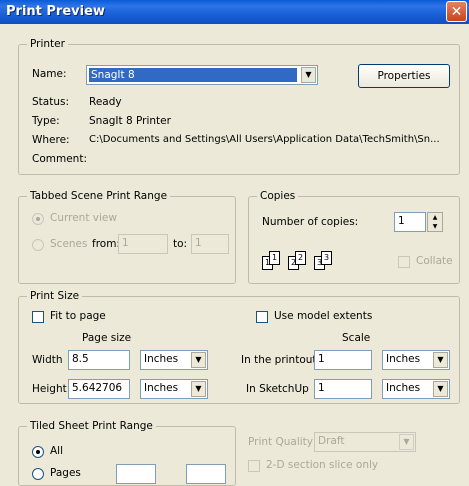 The height and width of the screenshot is (486, 469). Describe the element at coordinates (206, 474) in the screenshot. I see `pages-to-input` at that location.